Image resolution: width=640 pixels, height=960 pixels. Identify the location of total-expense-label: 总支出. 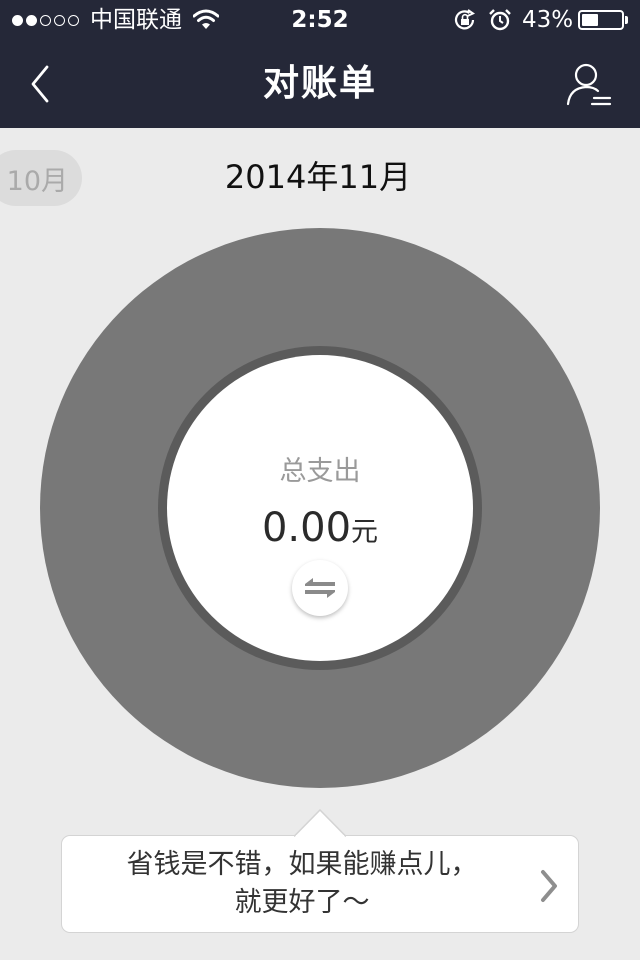
(320, 471).